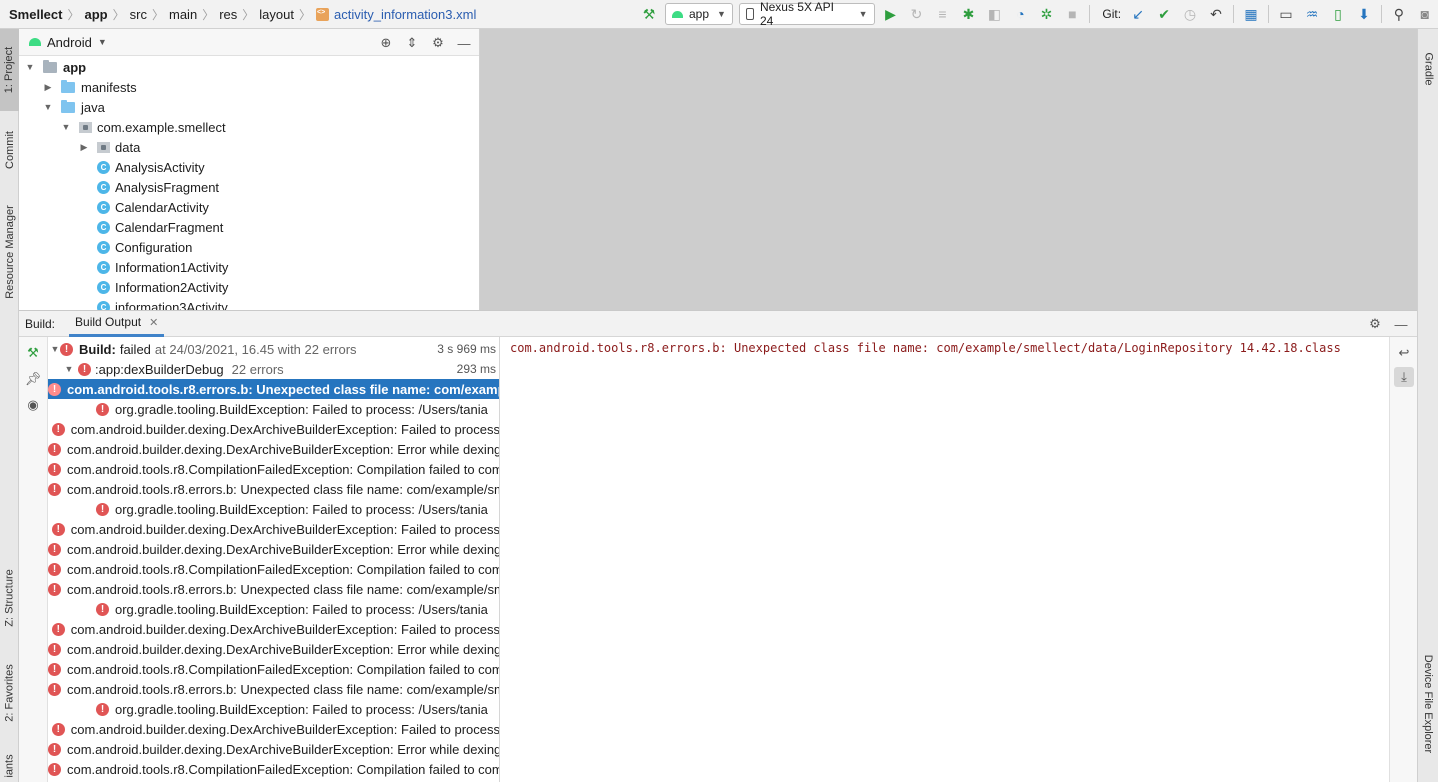  Describe the element at coordinates (249, 303) in the screenshot. I see `project-tree-item: Cinformation3Activity` at that location.